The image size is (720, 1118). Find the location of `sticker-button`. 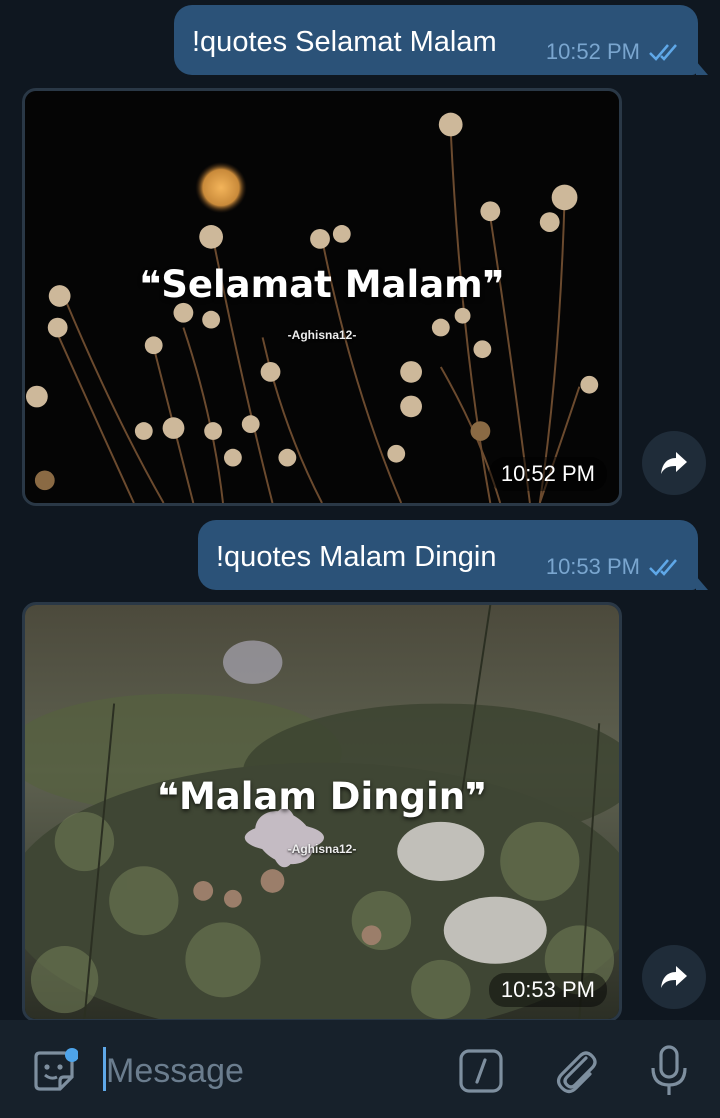

sticker-button is located at coordinates (54, 1071).